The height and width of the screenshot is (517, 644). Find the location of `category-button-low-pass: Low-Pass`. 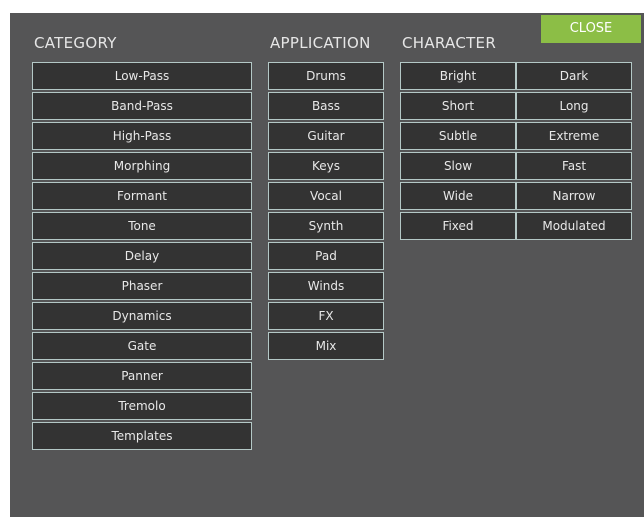

category-button-low-pass: Low-Pass is located at coordinates (142, 76).